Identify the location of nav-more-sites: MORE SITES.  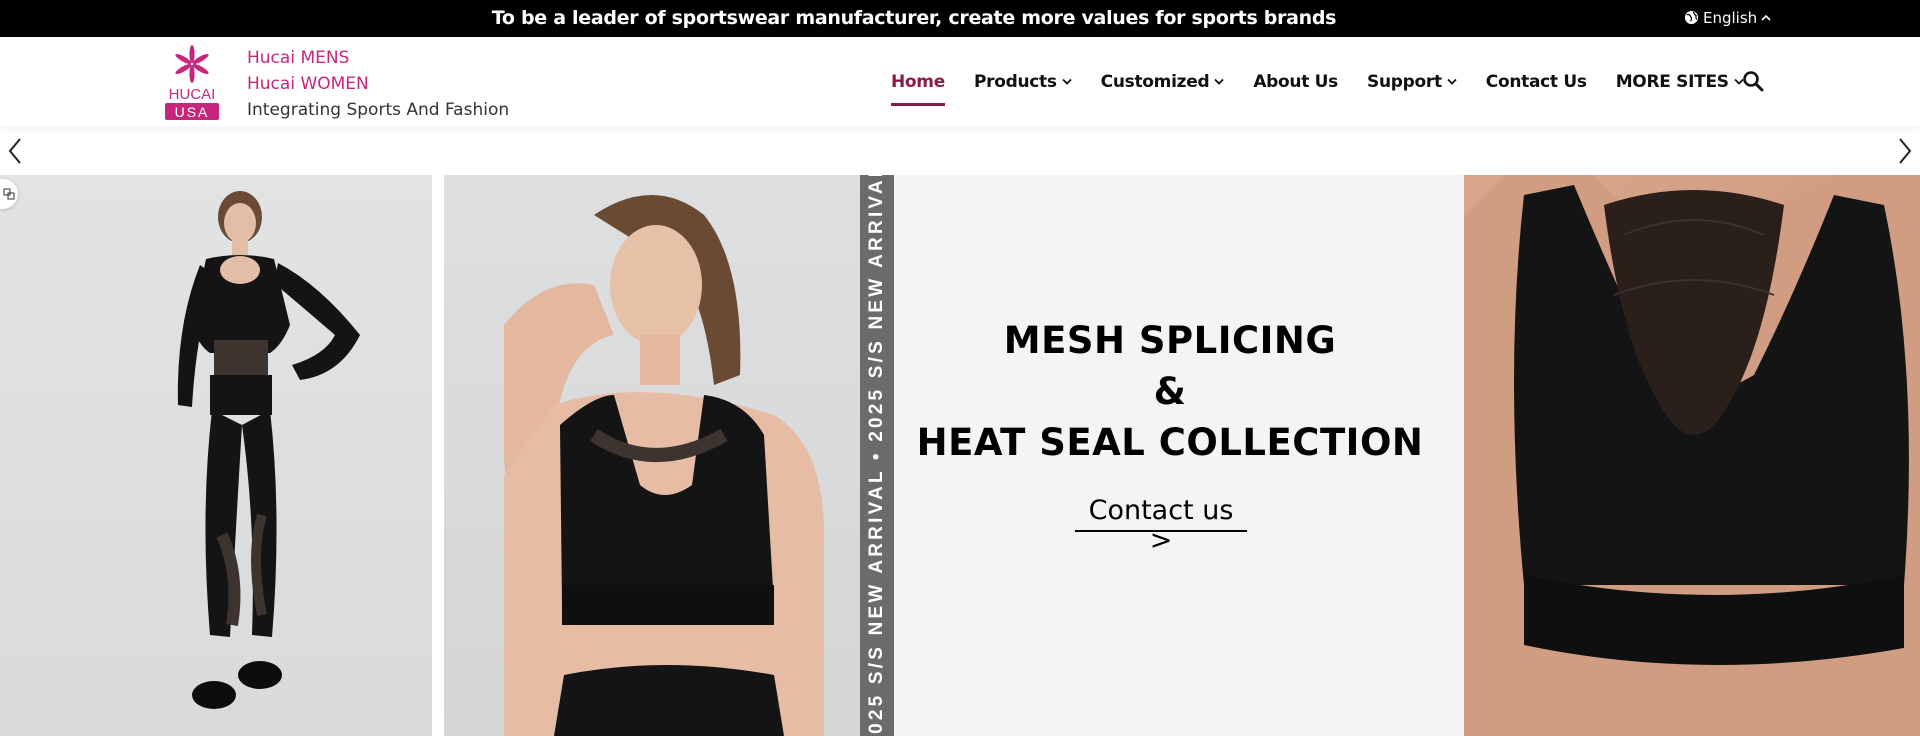
(1680, 81).